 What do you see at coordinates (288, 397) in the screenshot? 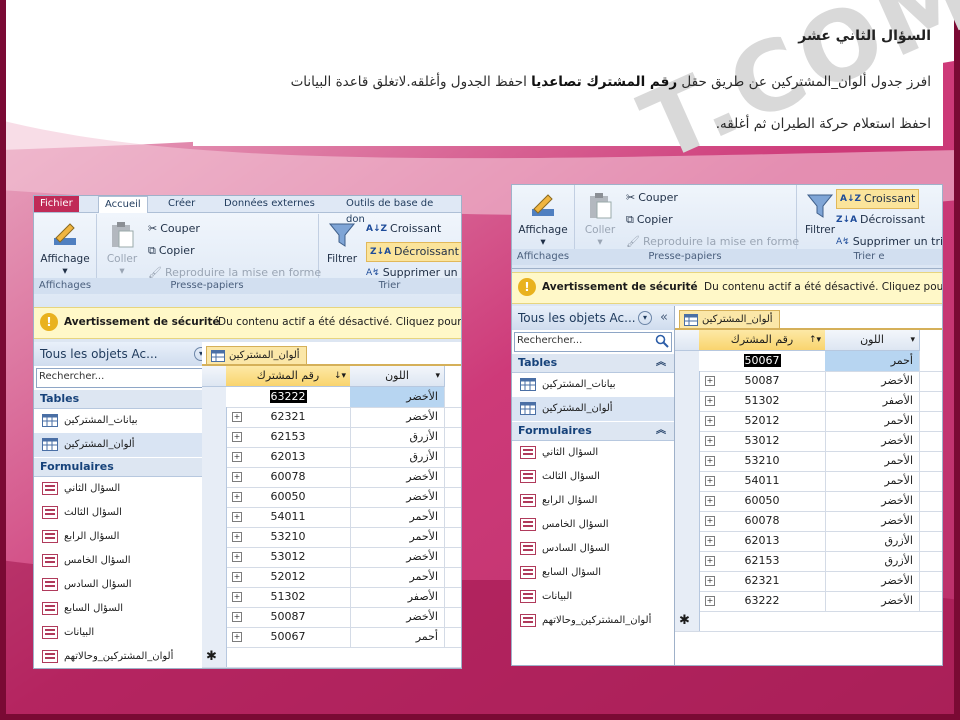
I see `cell-subscriber-number: 63222` at bounding box center [288, 397].